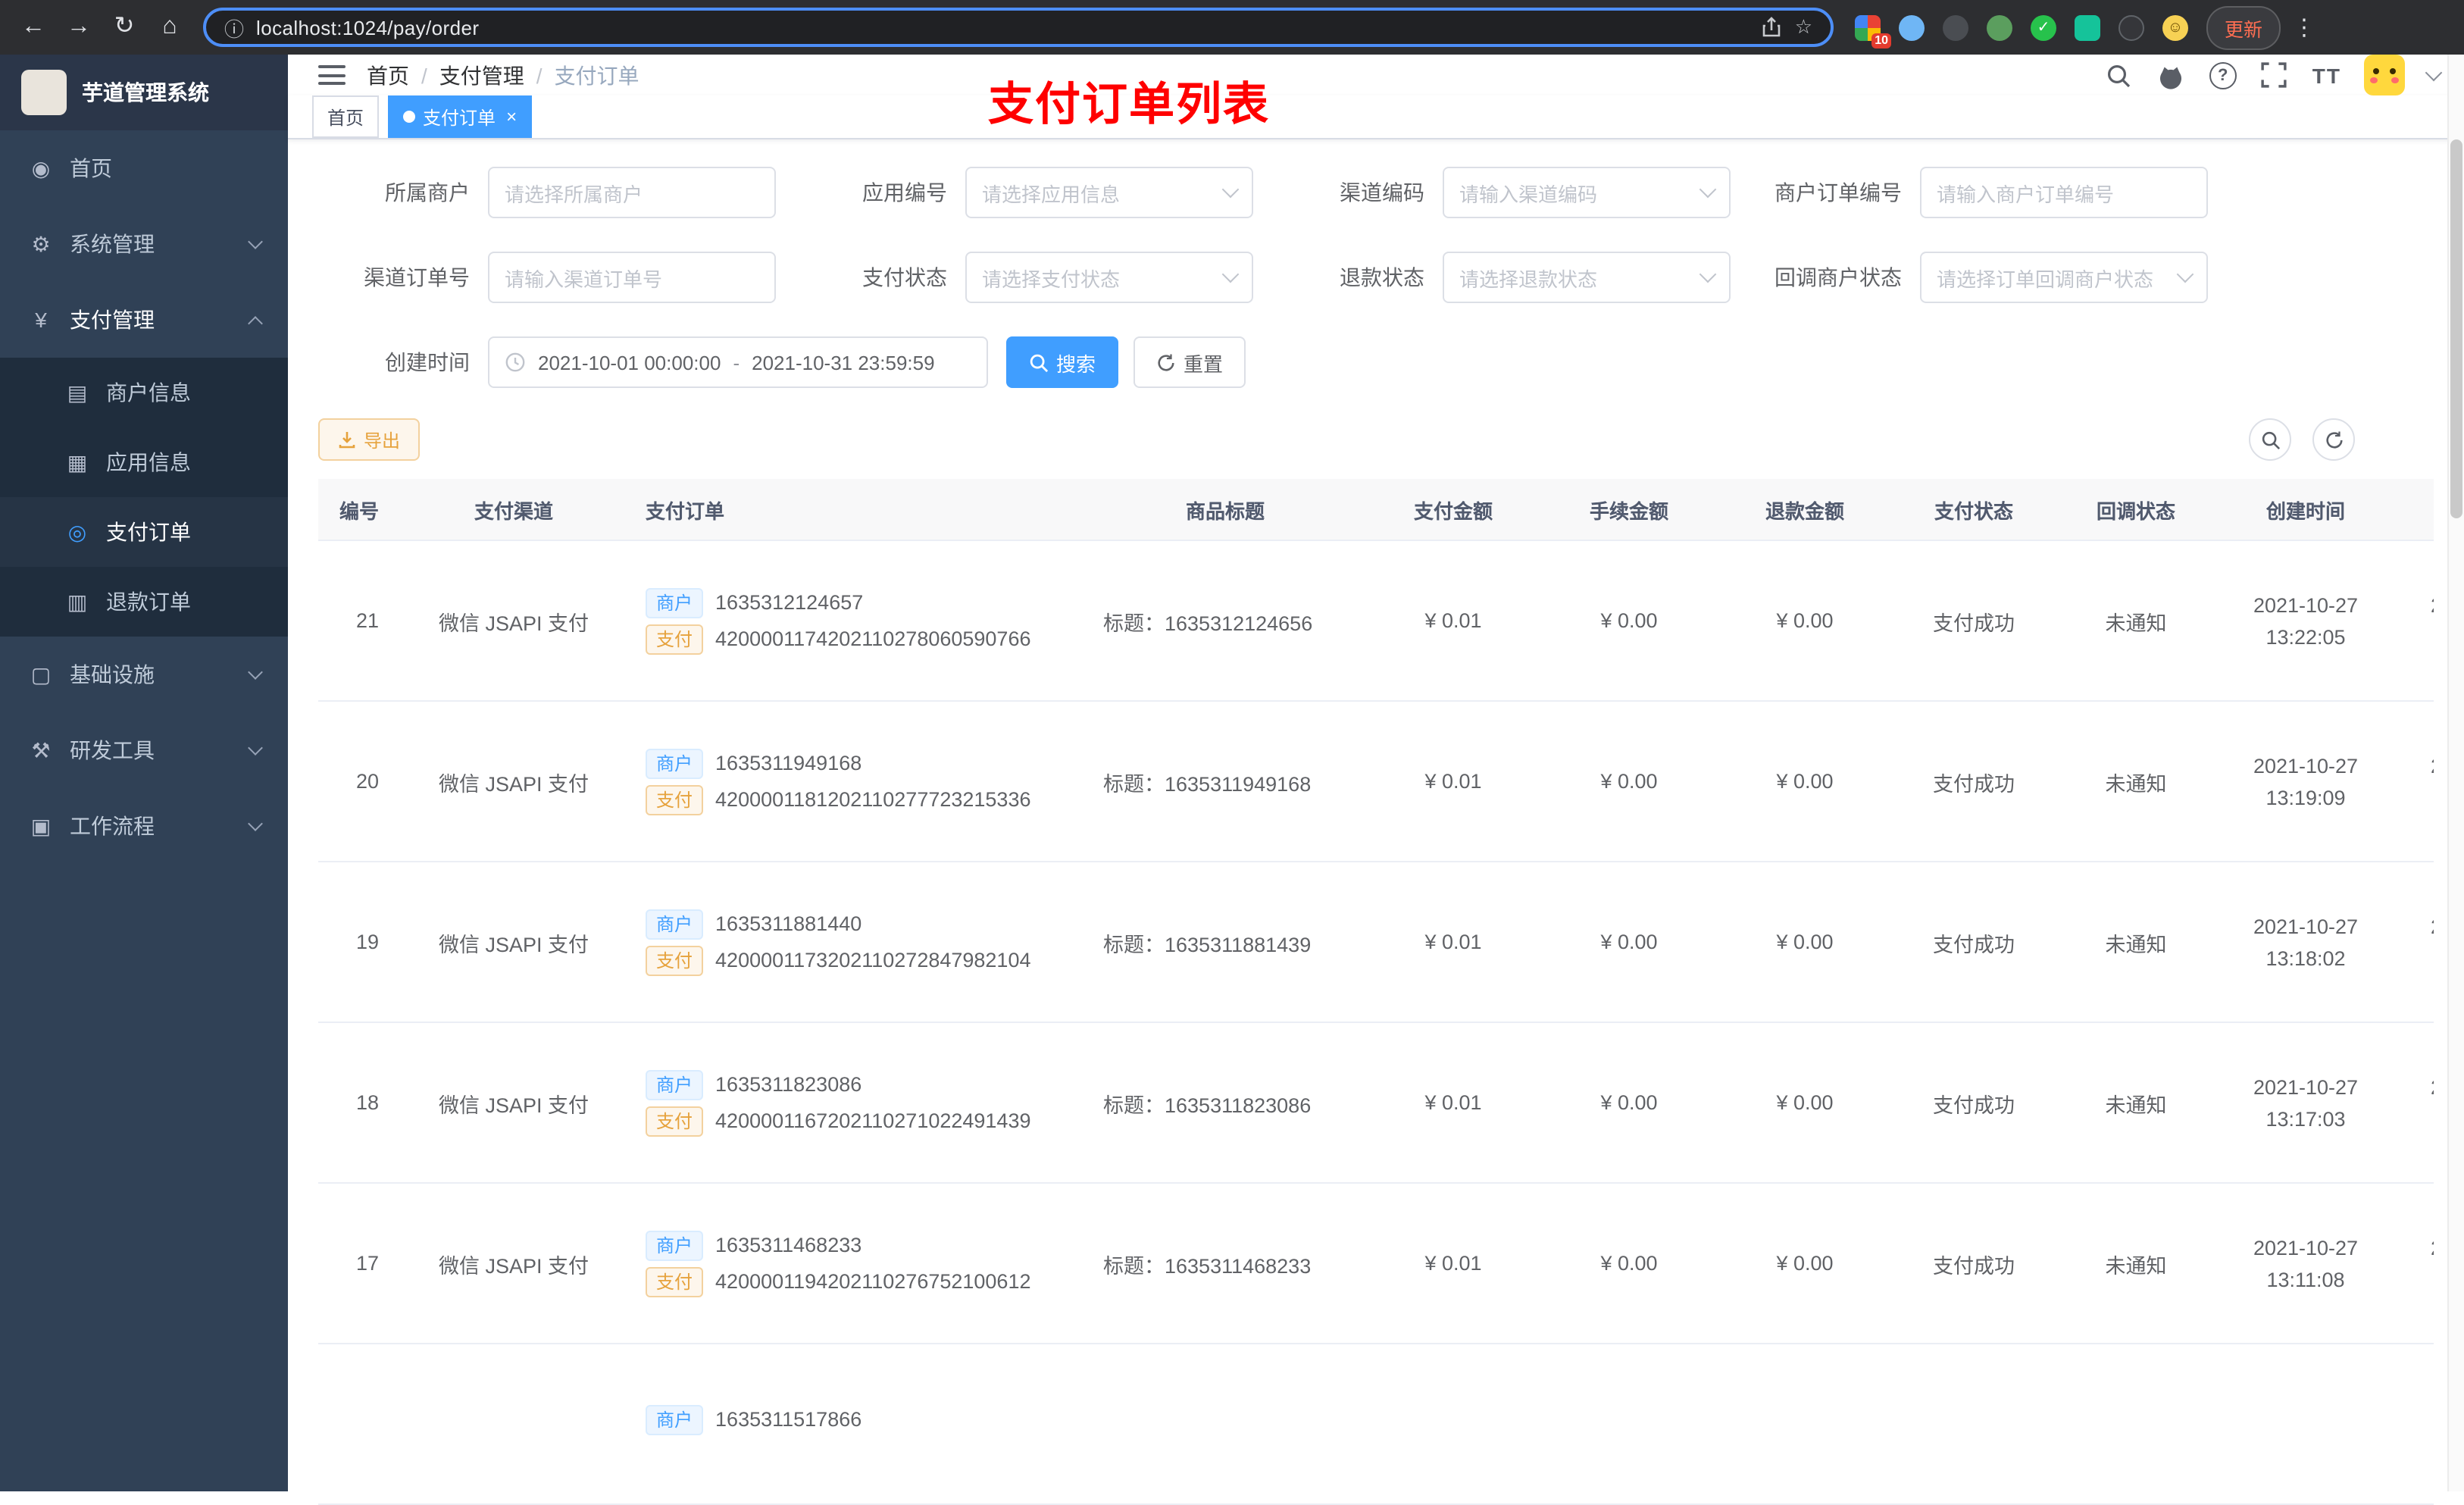  What do you see at coordinates (2175, 27) in the screenshot?
I see `extension-icon-8: ☺` at bounding box center [2175, 27].